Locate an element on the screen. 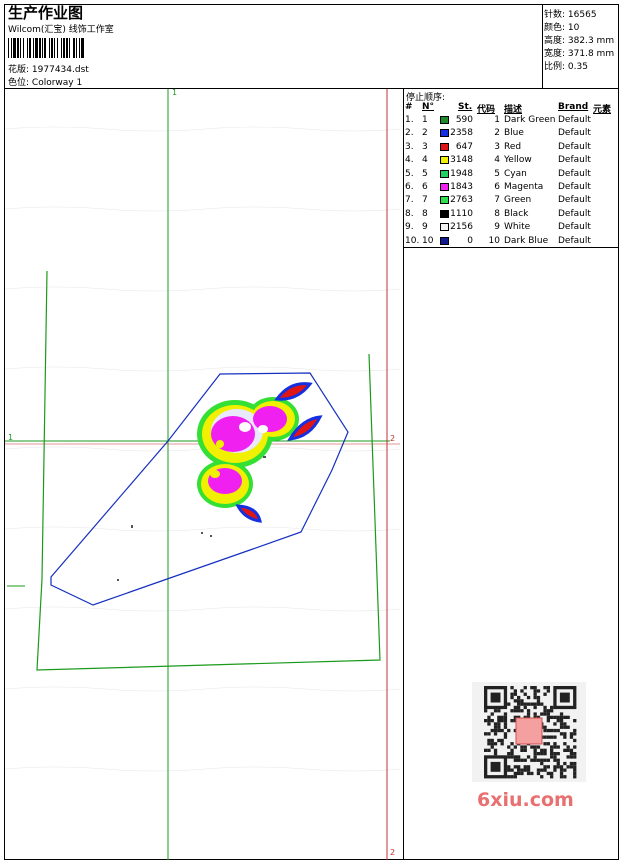 Image resolution: width=620 pixels, height=861 pixels. row-description: Dark Blue is located at coordinates (526, 240).